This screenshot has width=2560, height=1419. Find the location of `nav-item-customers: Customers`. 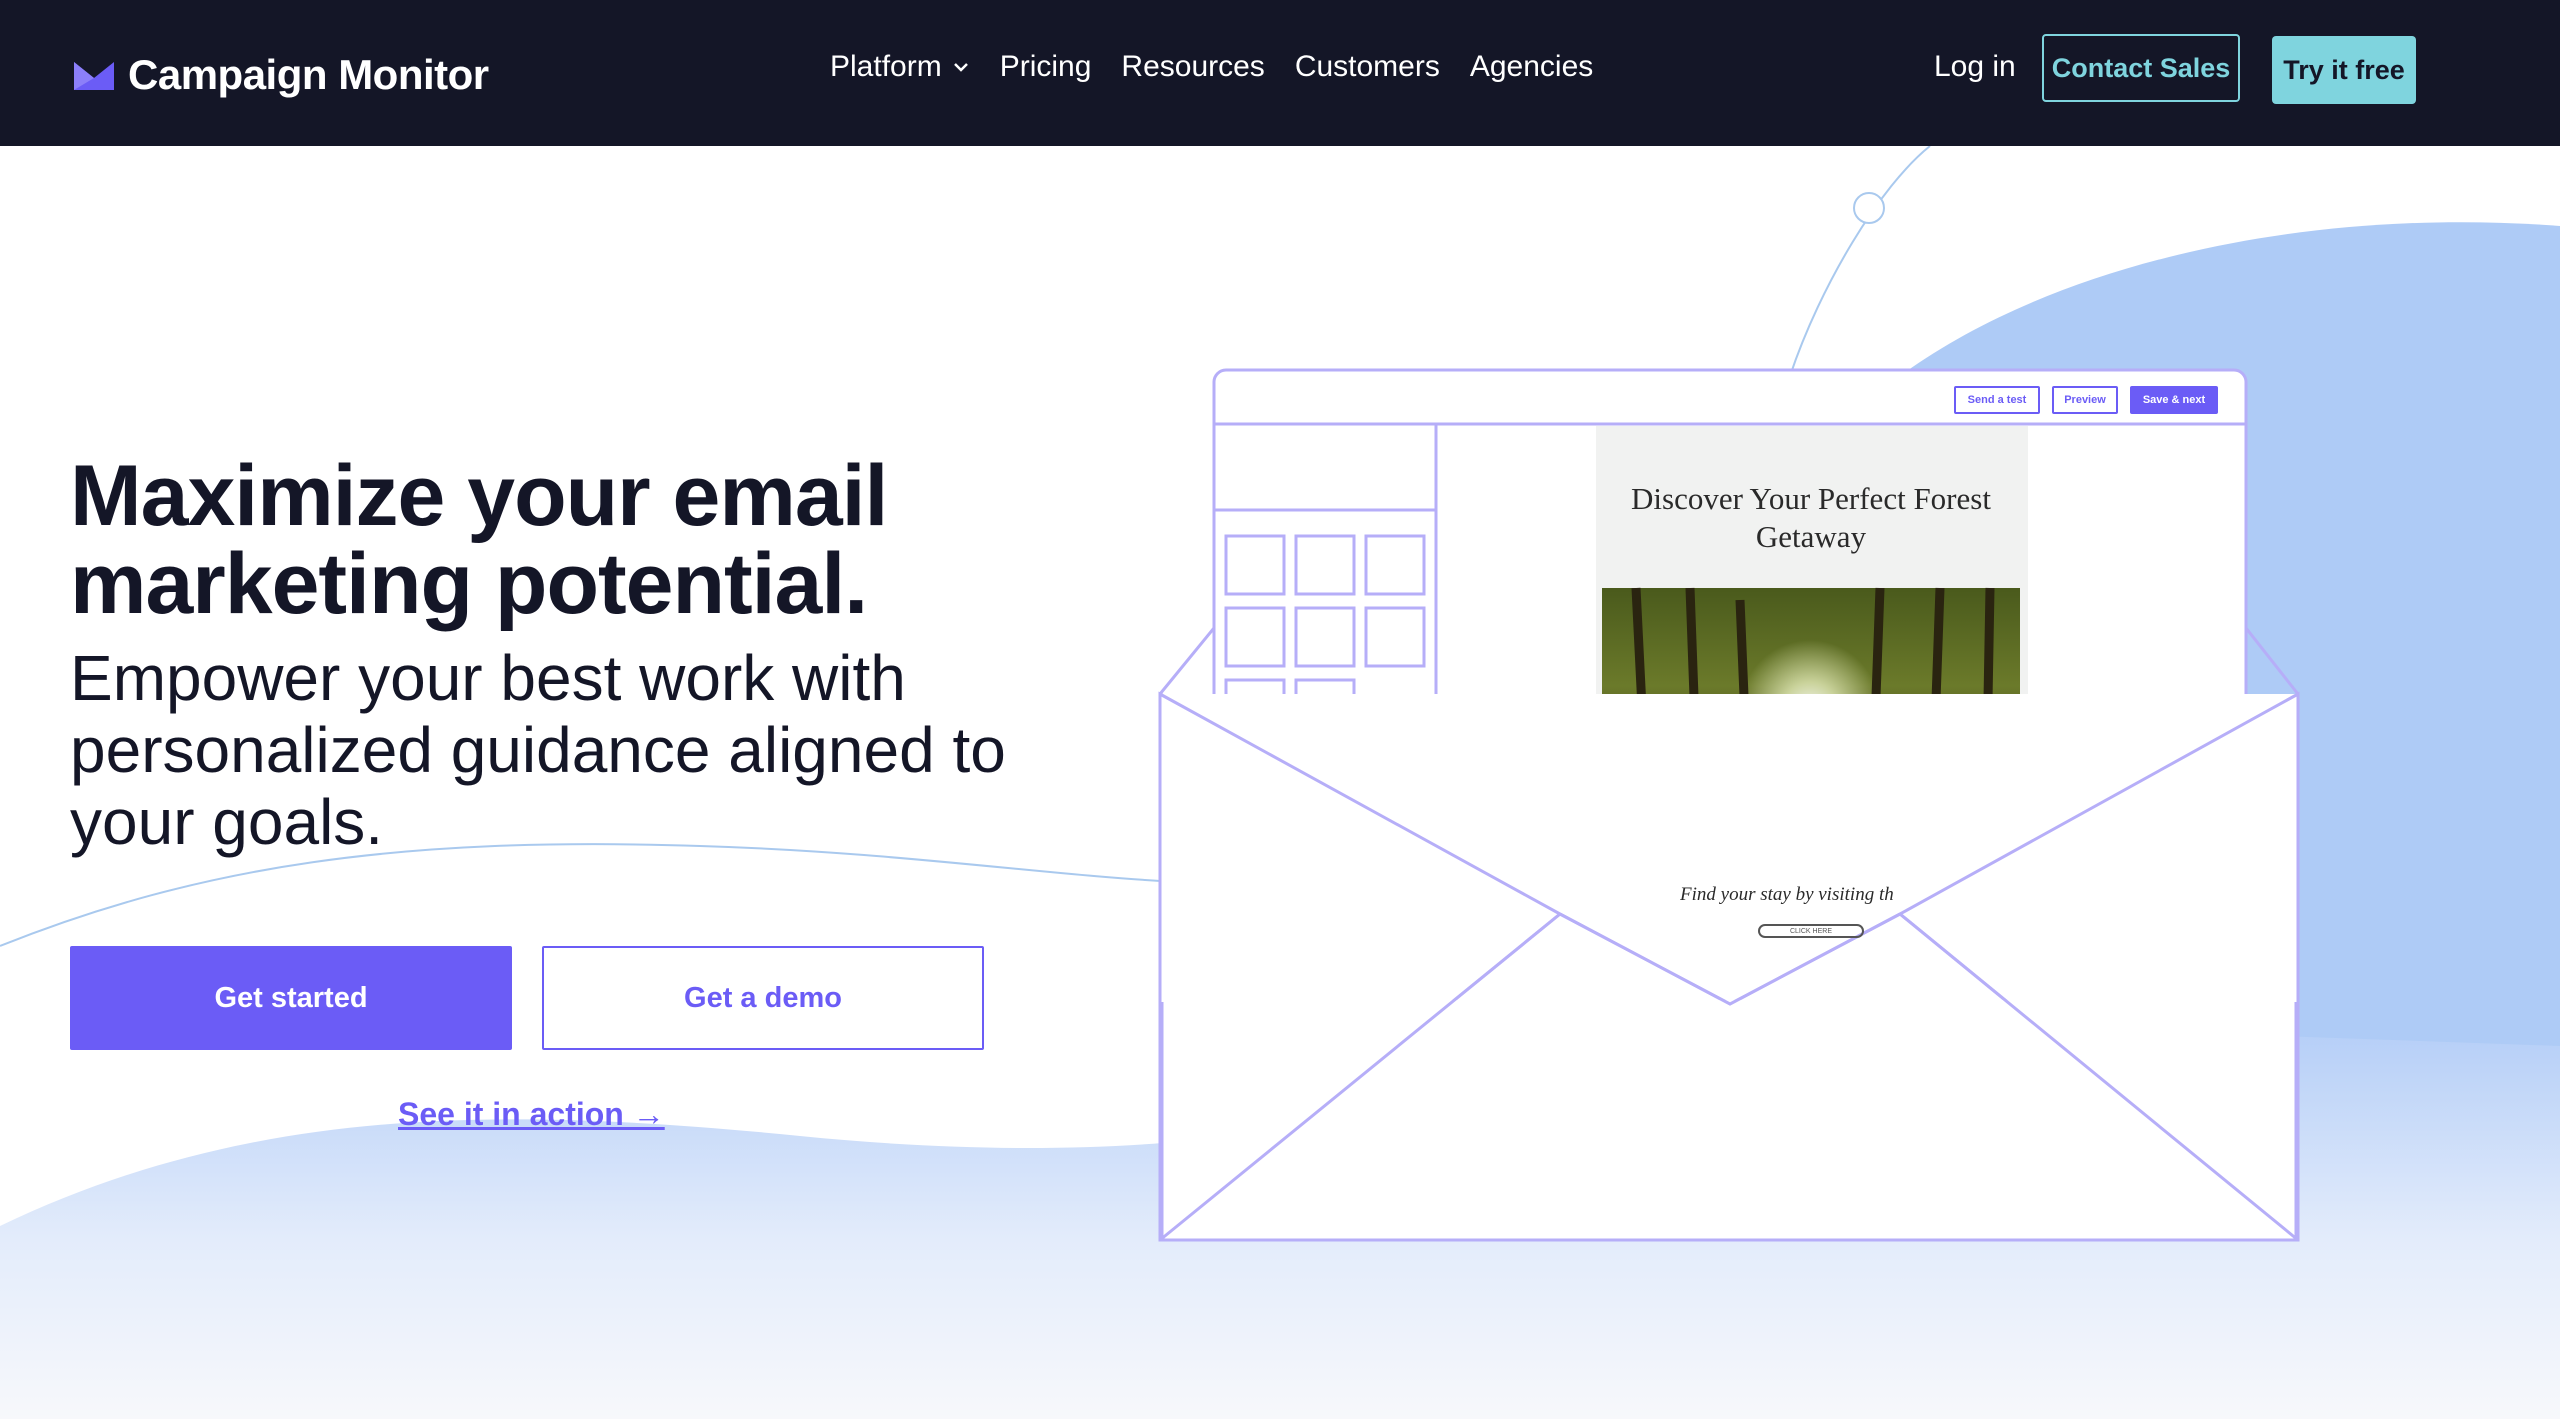

nav-item-customers: Customers is located at coordinates (1367, 67).